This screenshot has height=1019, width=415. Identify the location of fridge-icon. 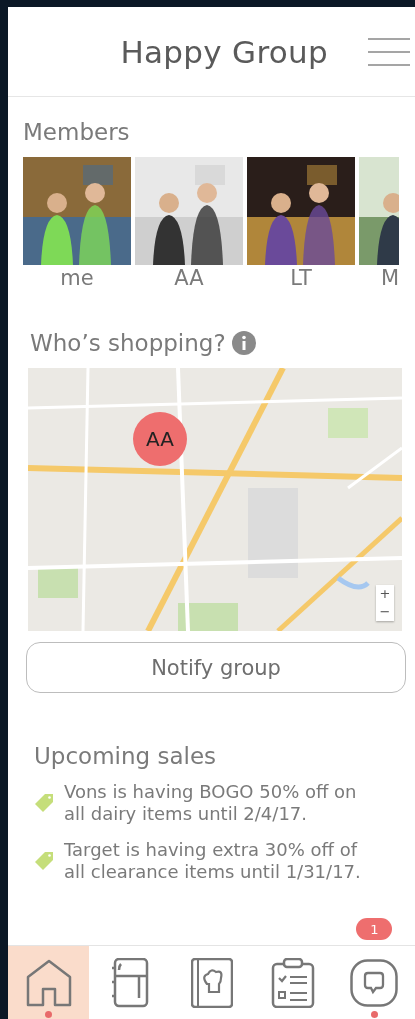
(130, 982).